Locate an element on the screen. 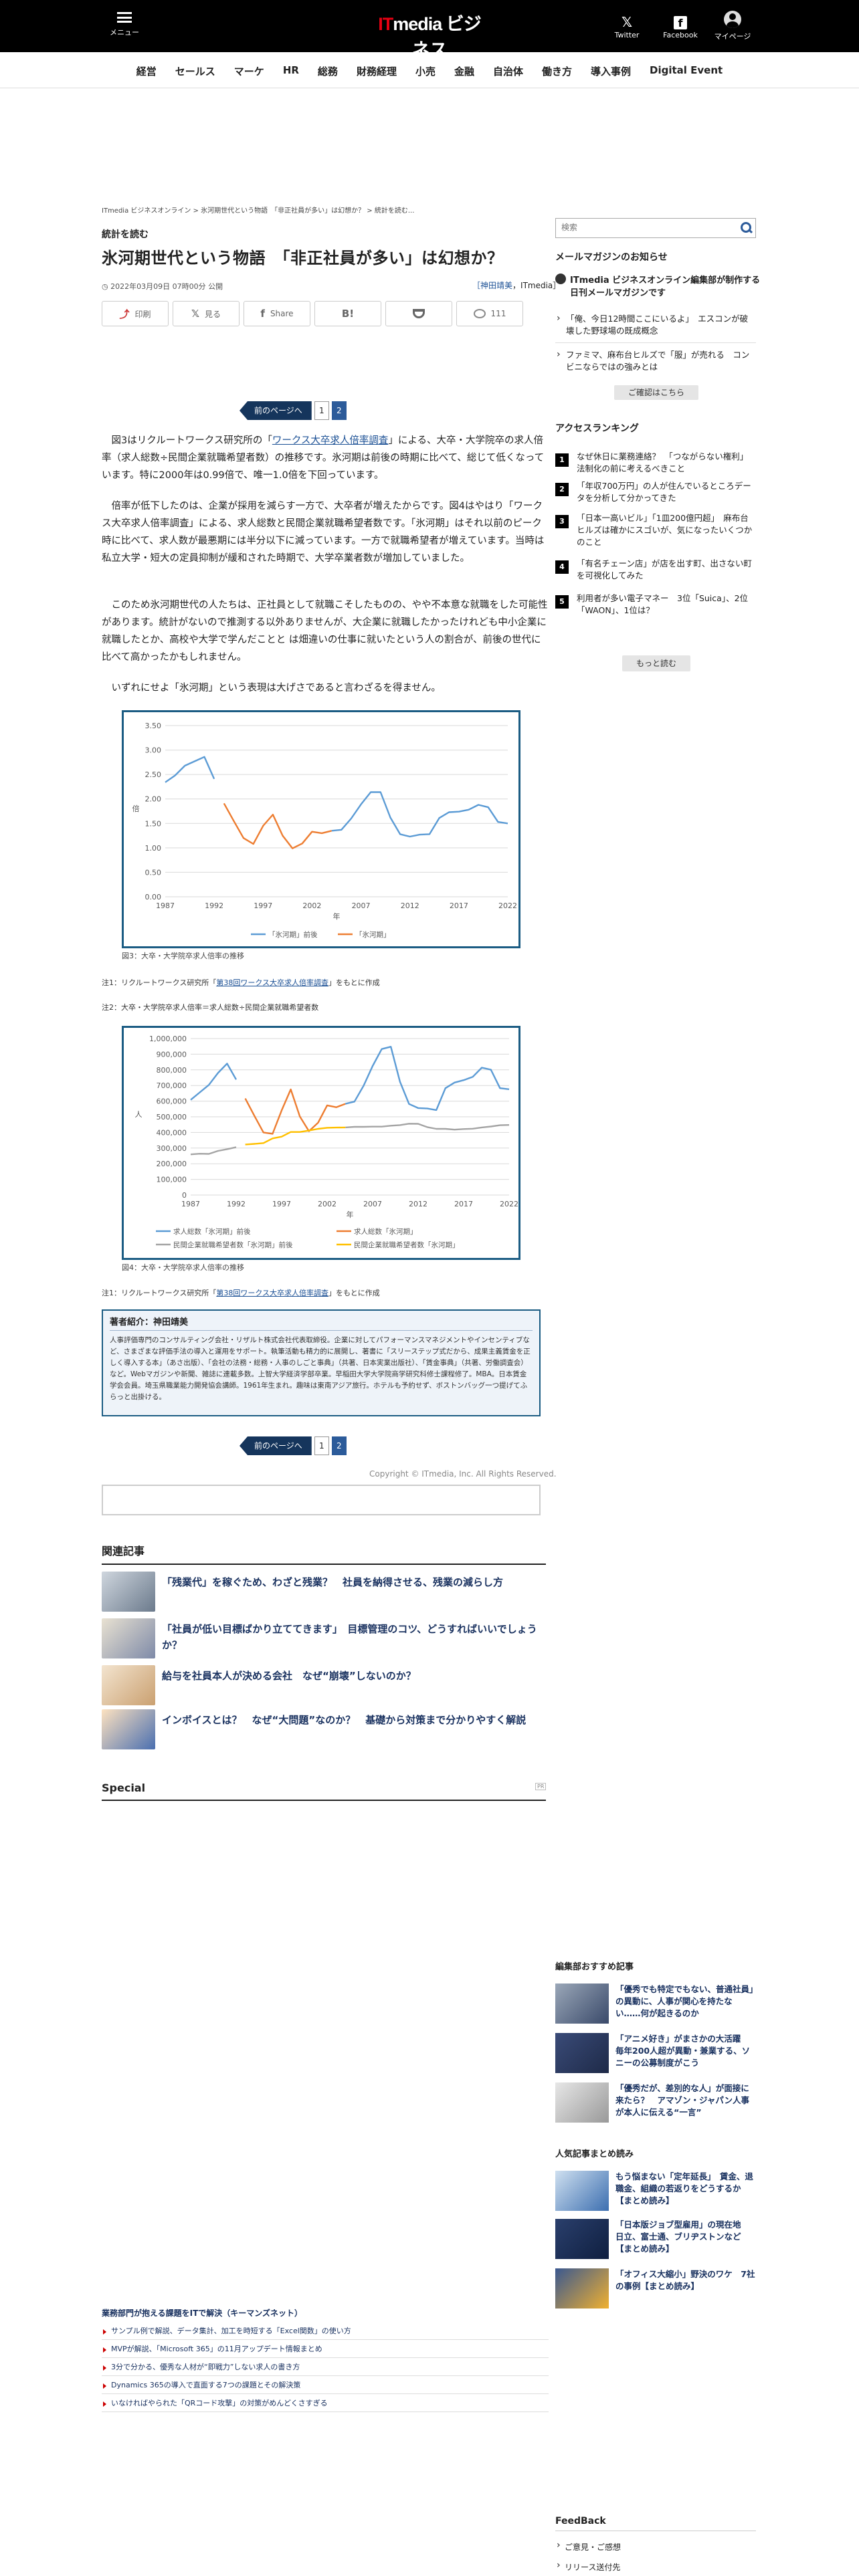  facebook-link: f Facebook is located at coordinates (680, 26).